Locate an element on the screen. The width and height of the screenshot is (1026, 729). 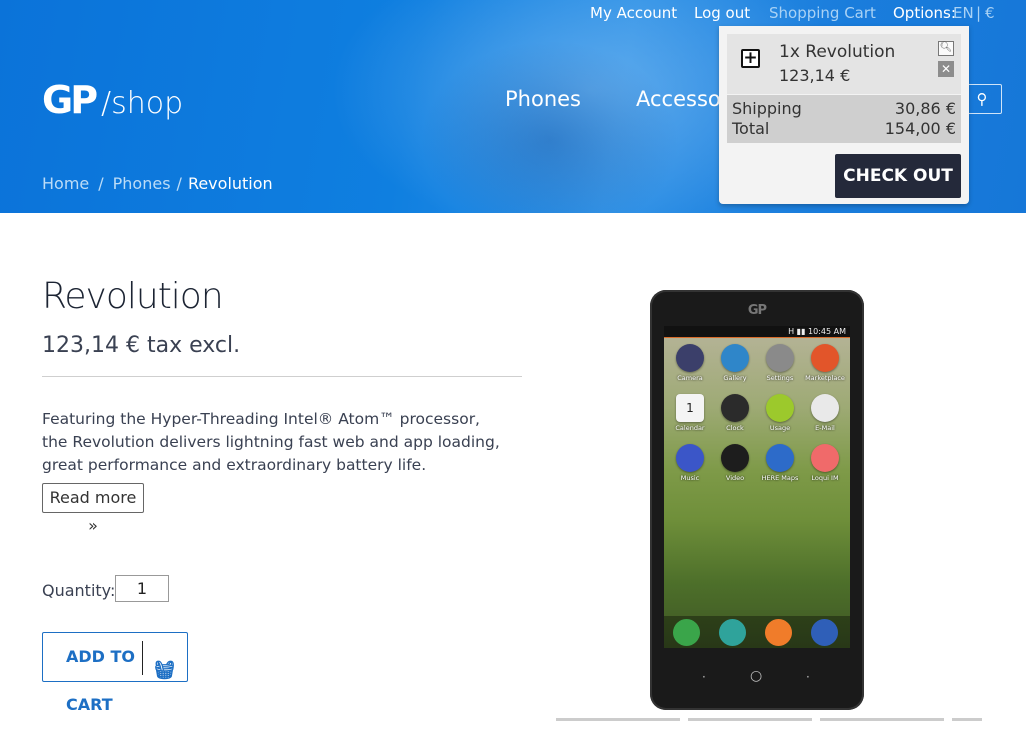
app-video: Video is located at coordinates (735, 468).